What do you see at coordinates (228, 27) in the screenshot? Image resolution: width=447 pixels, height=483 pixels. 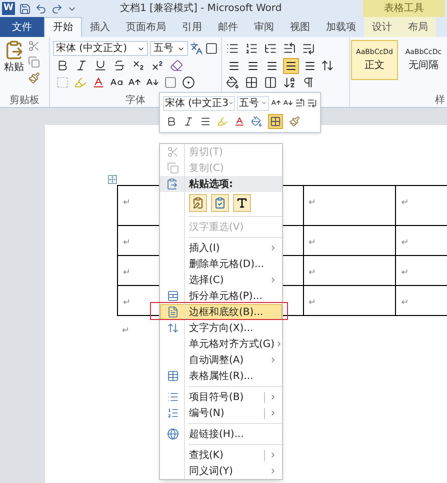 I see `ribbon-tab: 邮件` at bounding box center [228, 27].